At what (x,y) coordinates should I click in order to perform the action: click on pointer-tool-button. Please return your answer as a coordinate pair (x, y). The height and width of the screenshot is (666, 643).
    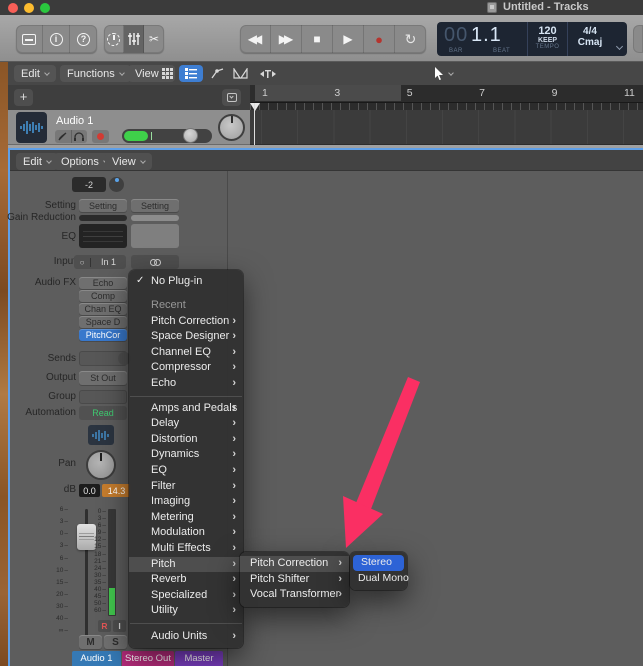
    Looking at the image, I should click on (443, 73).